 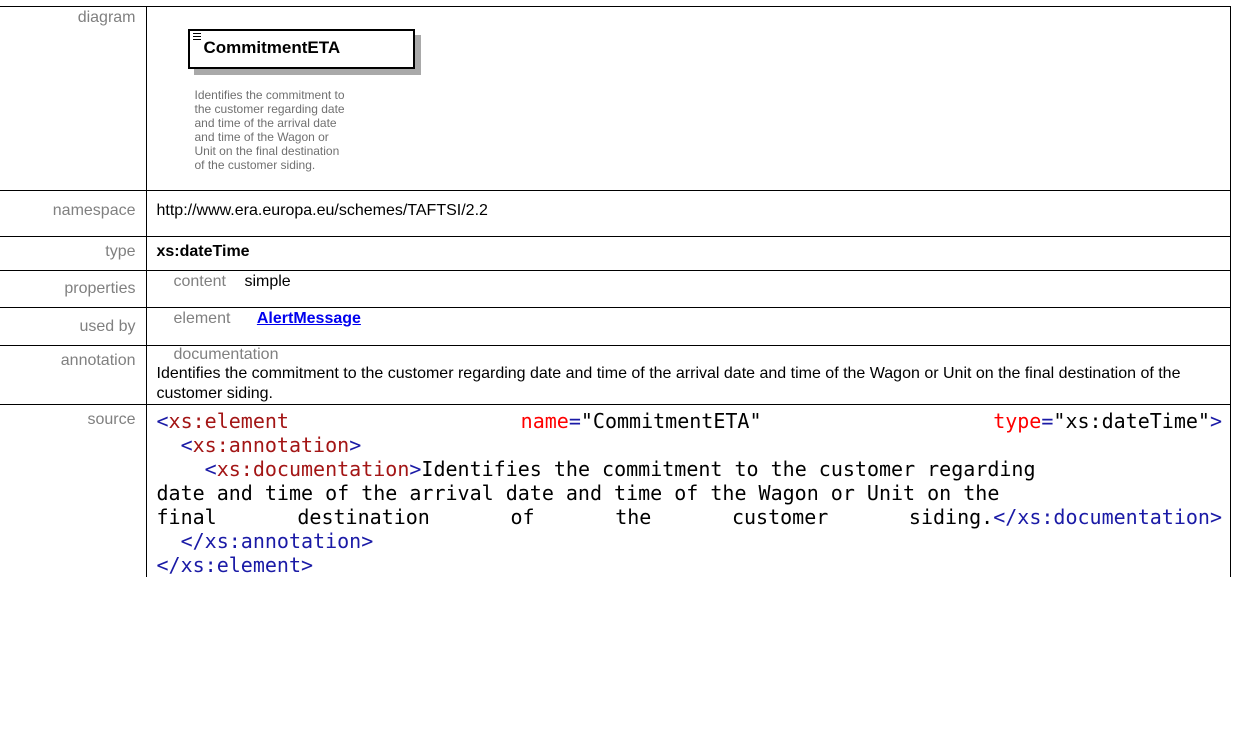 I want to click on properties-key: content, so click(x=199, y=281).